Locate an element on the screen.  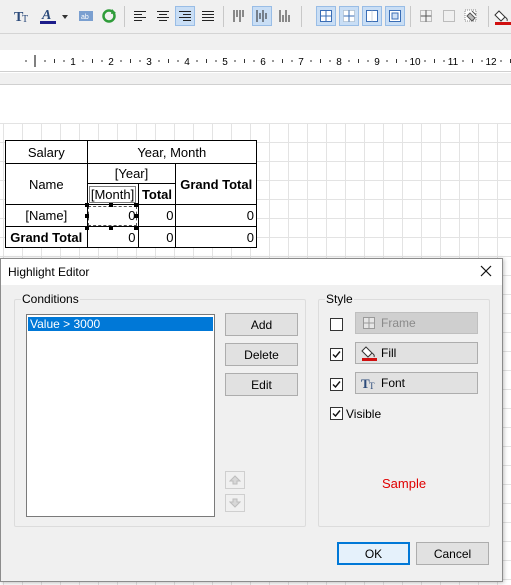
formatting-toolbar: TT A ab is located at coordinates (255, 17).